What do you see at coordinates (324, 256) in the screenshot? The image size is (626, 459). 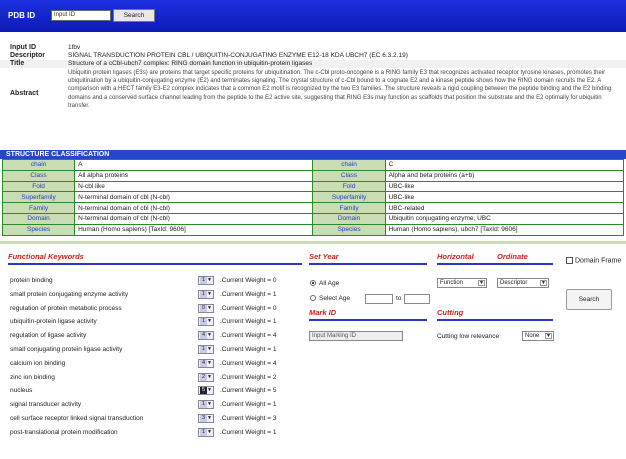 I see `set-year-heading: Set Year` at bounding box center [324, 256].